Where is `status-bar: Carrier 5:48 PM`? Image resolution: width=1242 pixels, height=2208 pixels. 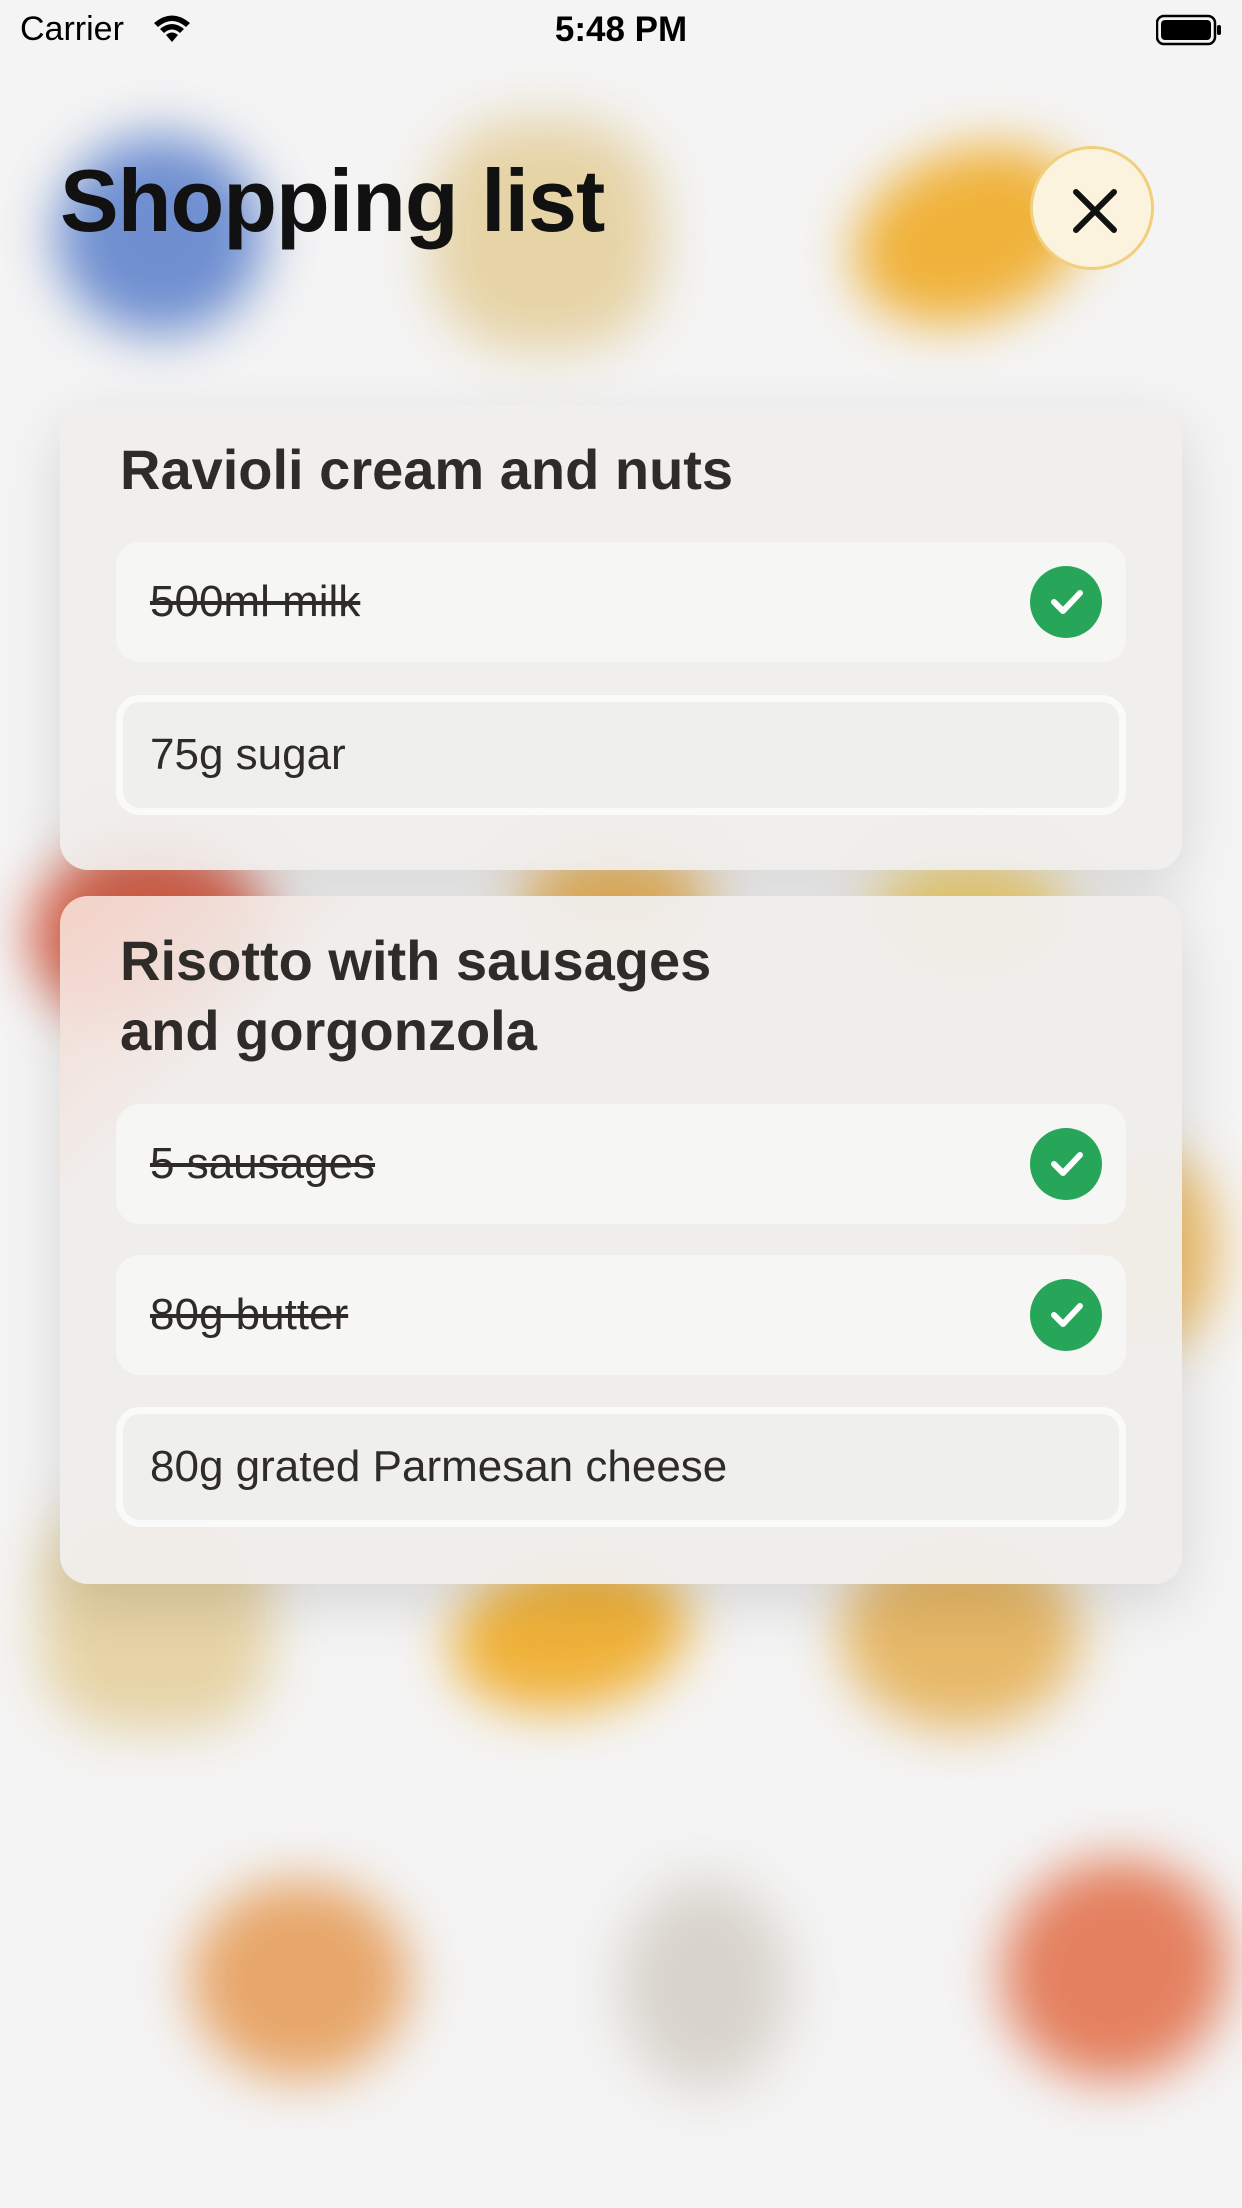
status-bar: Carrier 5:48 PM is located at coordinates (621, 30).